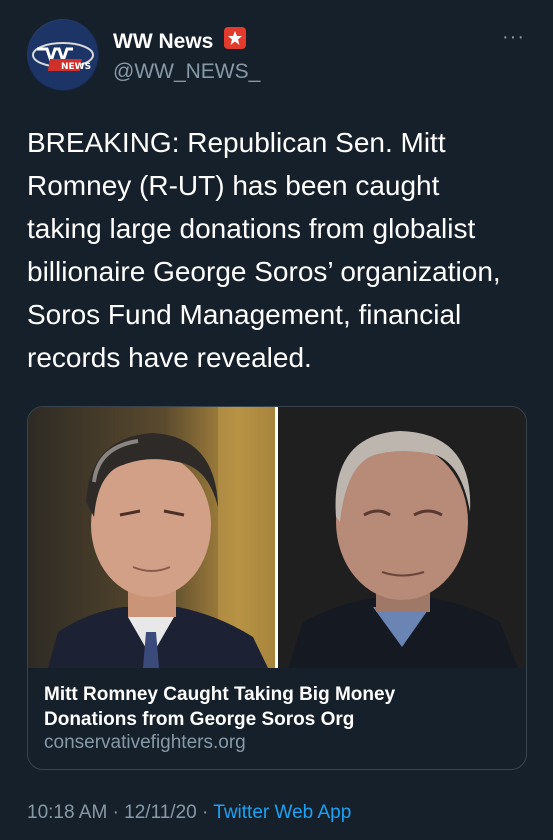 The image size is (553, 840). What do you see at coordinates (186, 72) in the screenshot?
I see `author-handle: @WW_NEWS_` at bounding box center [186, 72].